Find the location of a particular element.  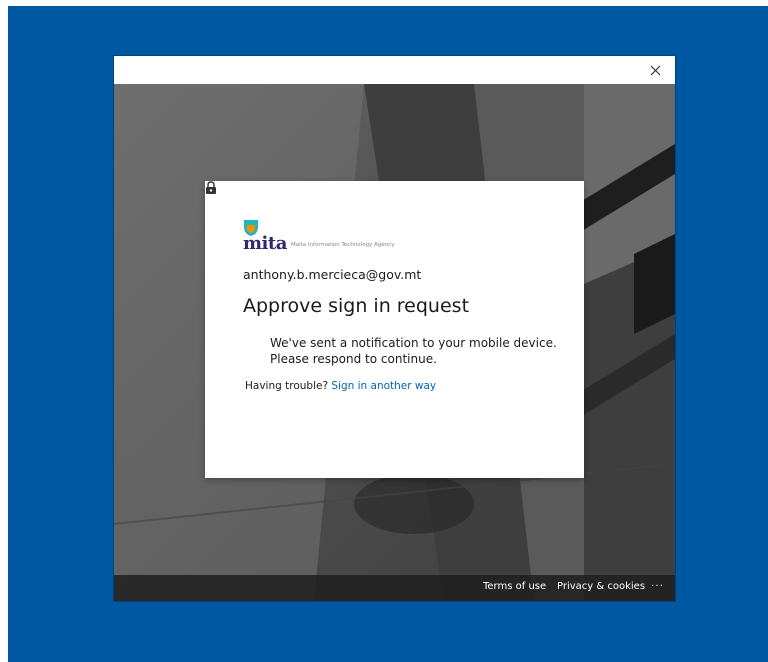

close-icon is located at coordinates (655, 70).